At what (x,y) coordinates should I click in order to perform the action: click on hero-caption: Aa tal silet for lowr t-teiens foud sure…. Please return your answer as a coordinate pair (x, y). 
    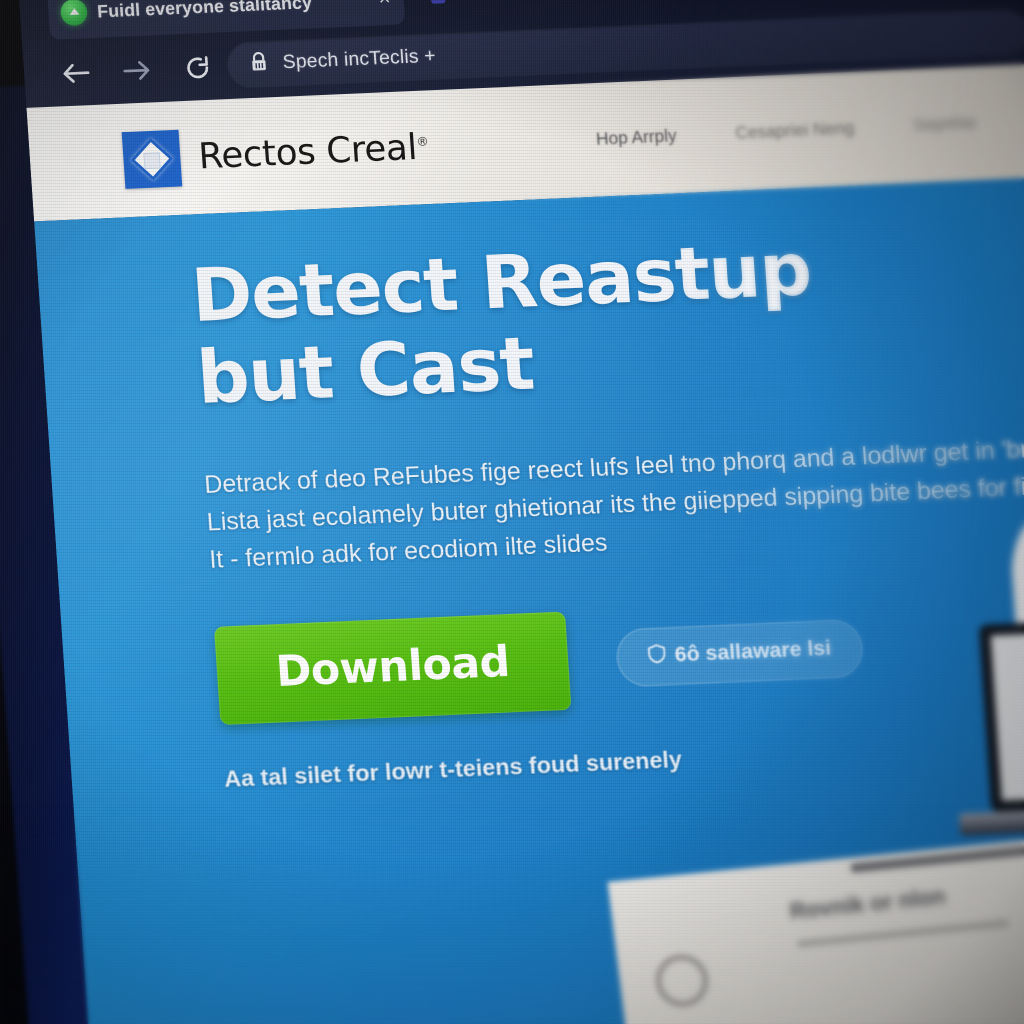
    Looking at the image, I should click on (453, 768).